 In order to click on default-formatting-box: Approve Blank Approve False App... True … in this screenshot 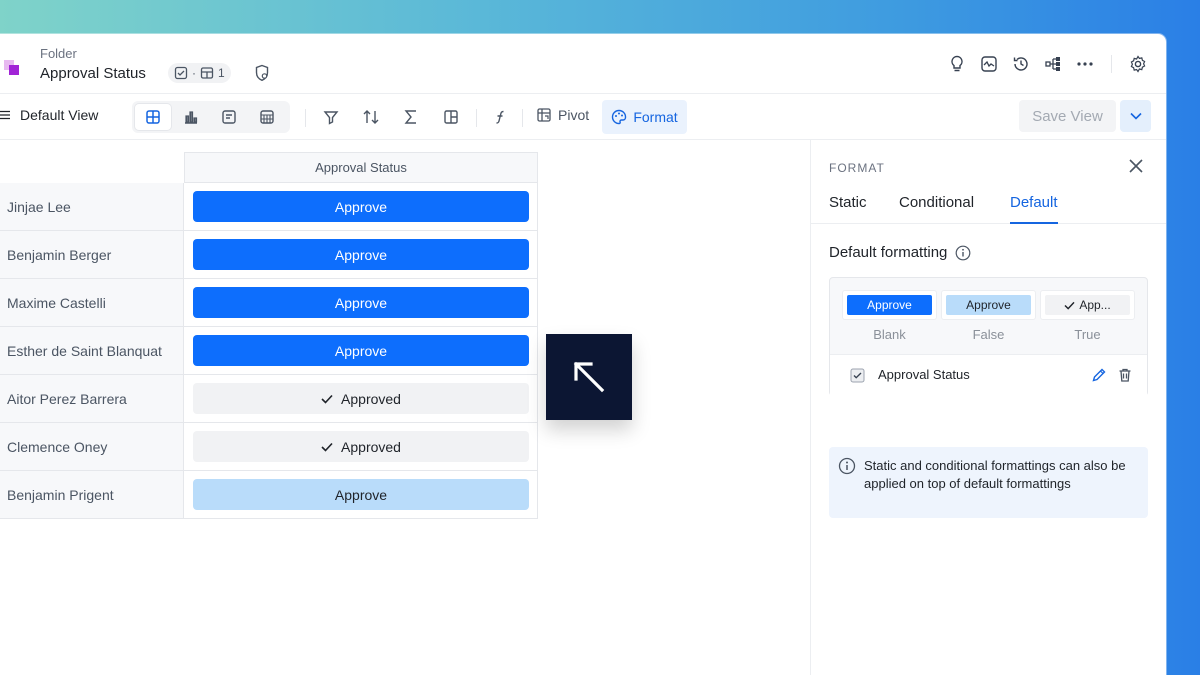, I will do `click(988, 336)`.